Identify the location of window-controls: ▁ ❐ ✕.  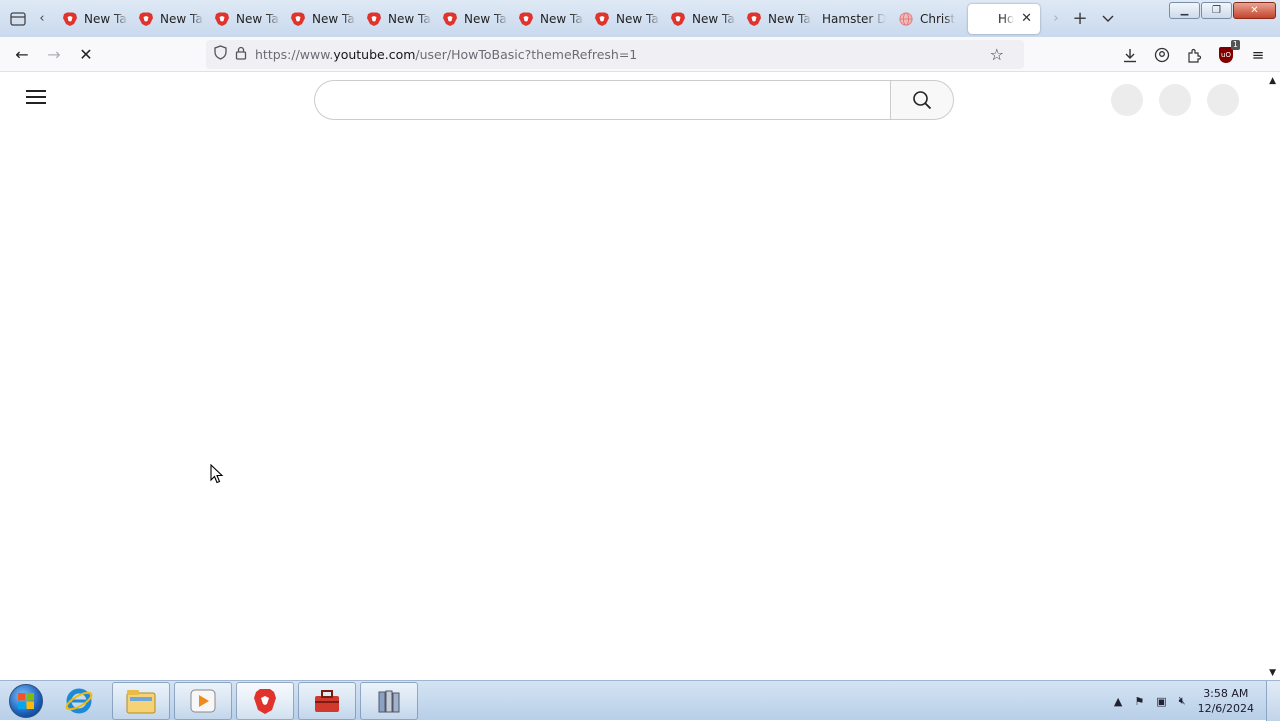
(1222, 10).